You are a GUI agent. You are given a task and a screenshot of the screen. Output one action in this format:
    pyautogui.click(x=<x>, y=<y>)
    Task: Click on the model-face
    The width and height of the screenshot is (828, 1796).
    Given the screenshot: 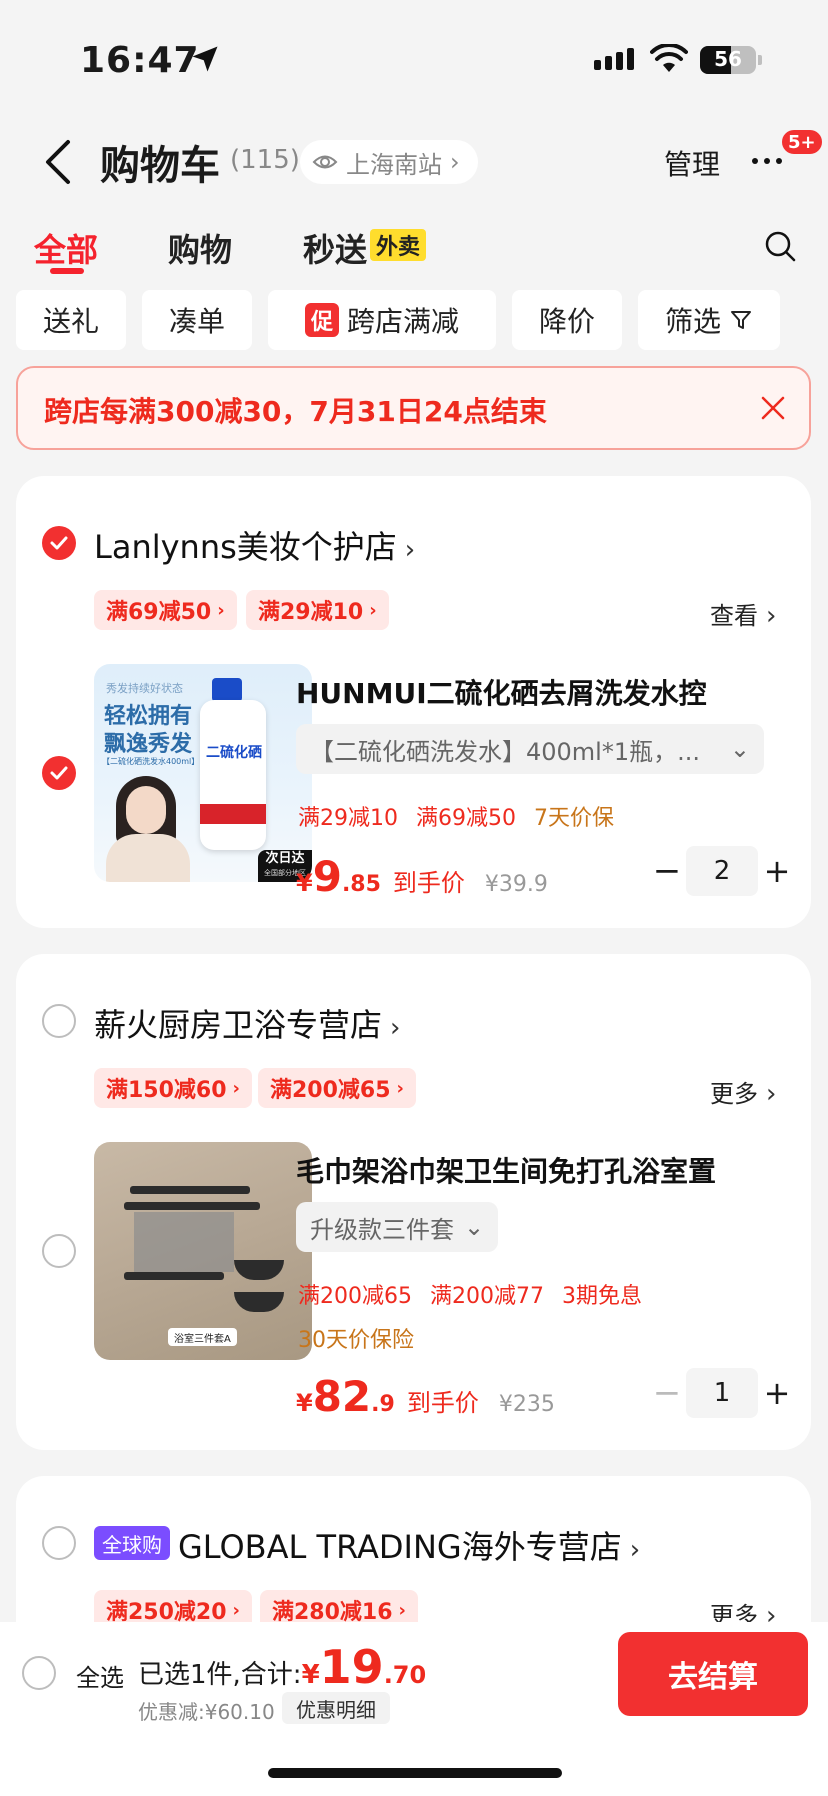 What is the action you would take?
    pyautogui.click(x=146, y=810)
    